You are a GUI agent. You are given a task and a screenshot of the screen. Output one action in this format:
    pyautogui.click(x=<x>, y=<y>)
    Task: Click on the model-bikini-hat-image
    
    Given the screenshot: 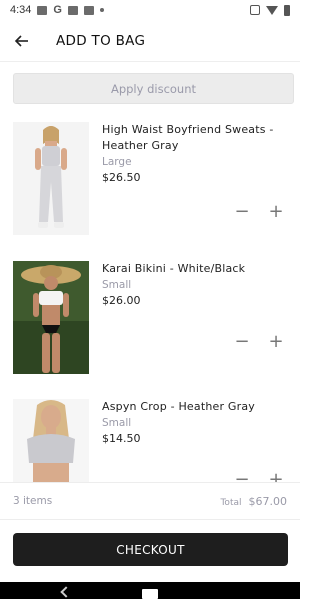 What is the action you would take?
    pyautogui.click(x=51, y=317)
    